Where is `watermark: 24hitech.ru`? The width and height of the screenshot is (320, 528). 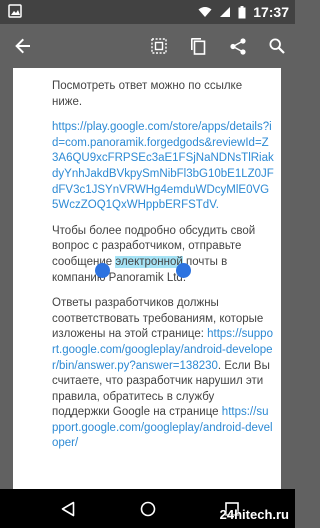 watermark: 24hitech.ru is located at coordinates (254, 514).